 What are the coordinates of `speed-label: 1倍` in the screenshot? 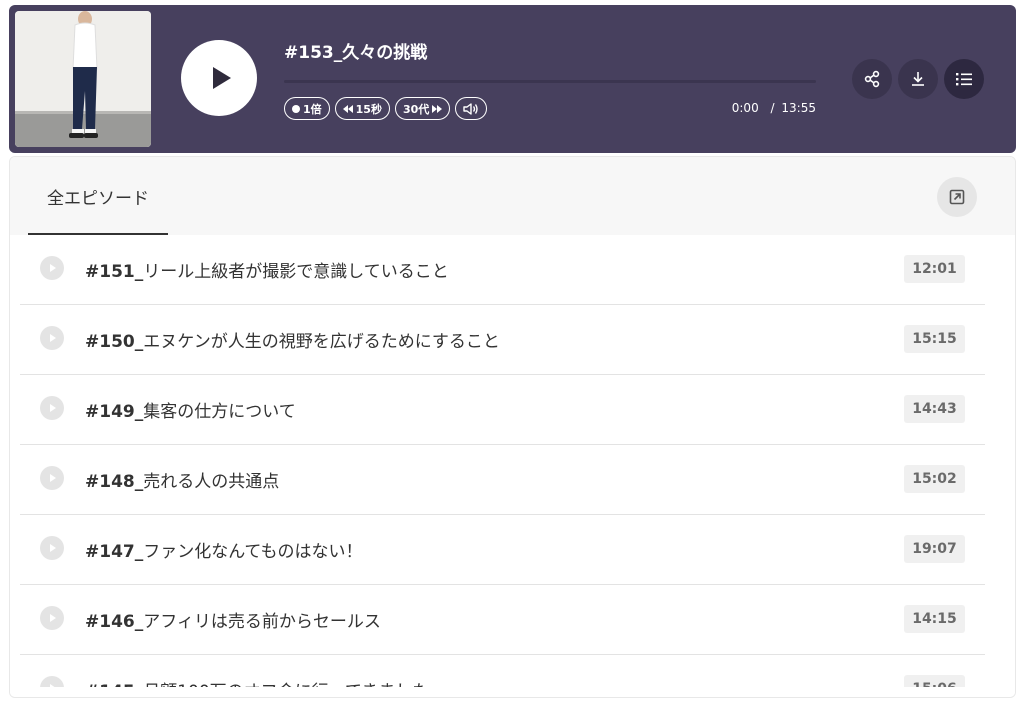 It's located at (312, 109).